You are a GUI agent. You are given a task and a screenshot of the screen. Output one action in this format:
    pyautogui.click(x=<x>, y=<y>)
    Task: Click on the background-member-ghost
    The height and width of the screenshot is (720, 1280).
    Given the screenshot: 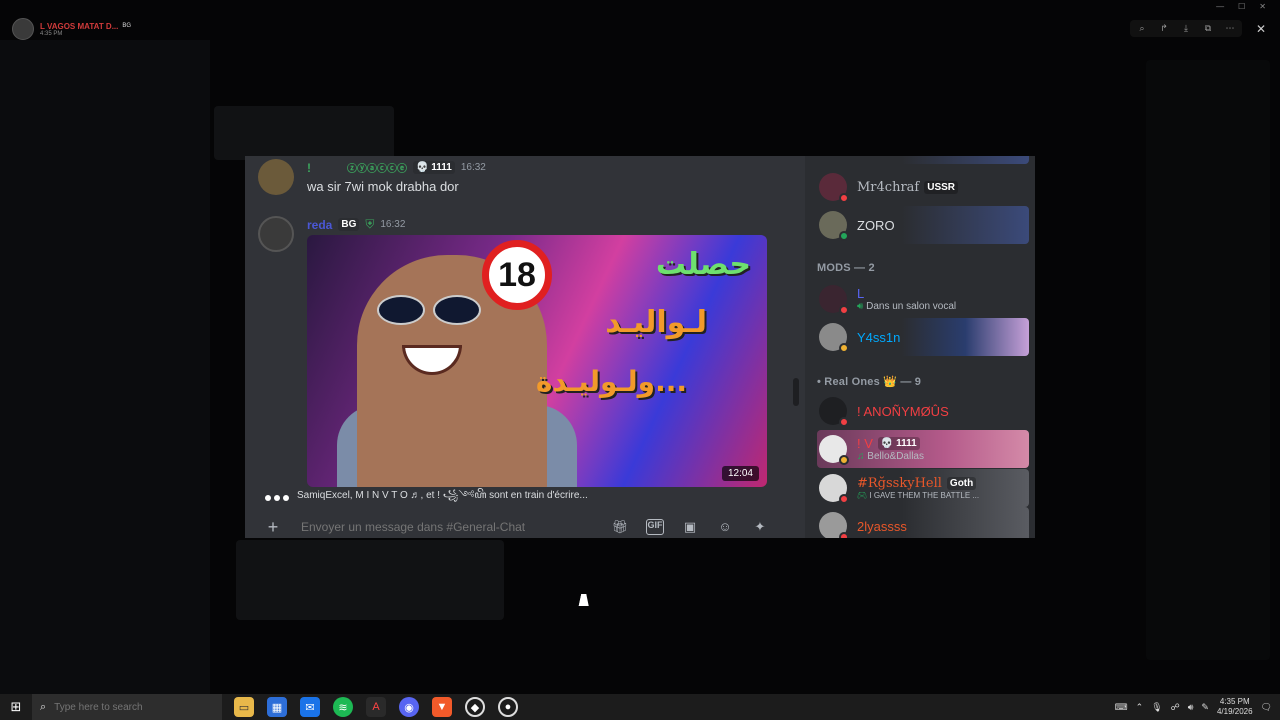 What is the action you would take?
    pyautogui.click(x=1208, y=360)
    